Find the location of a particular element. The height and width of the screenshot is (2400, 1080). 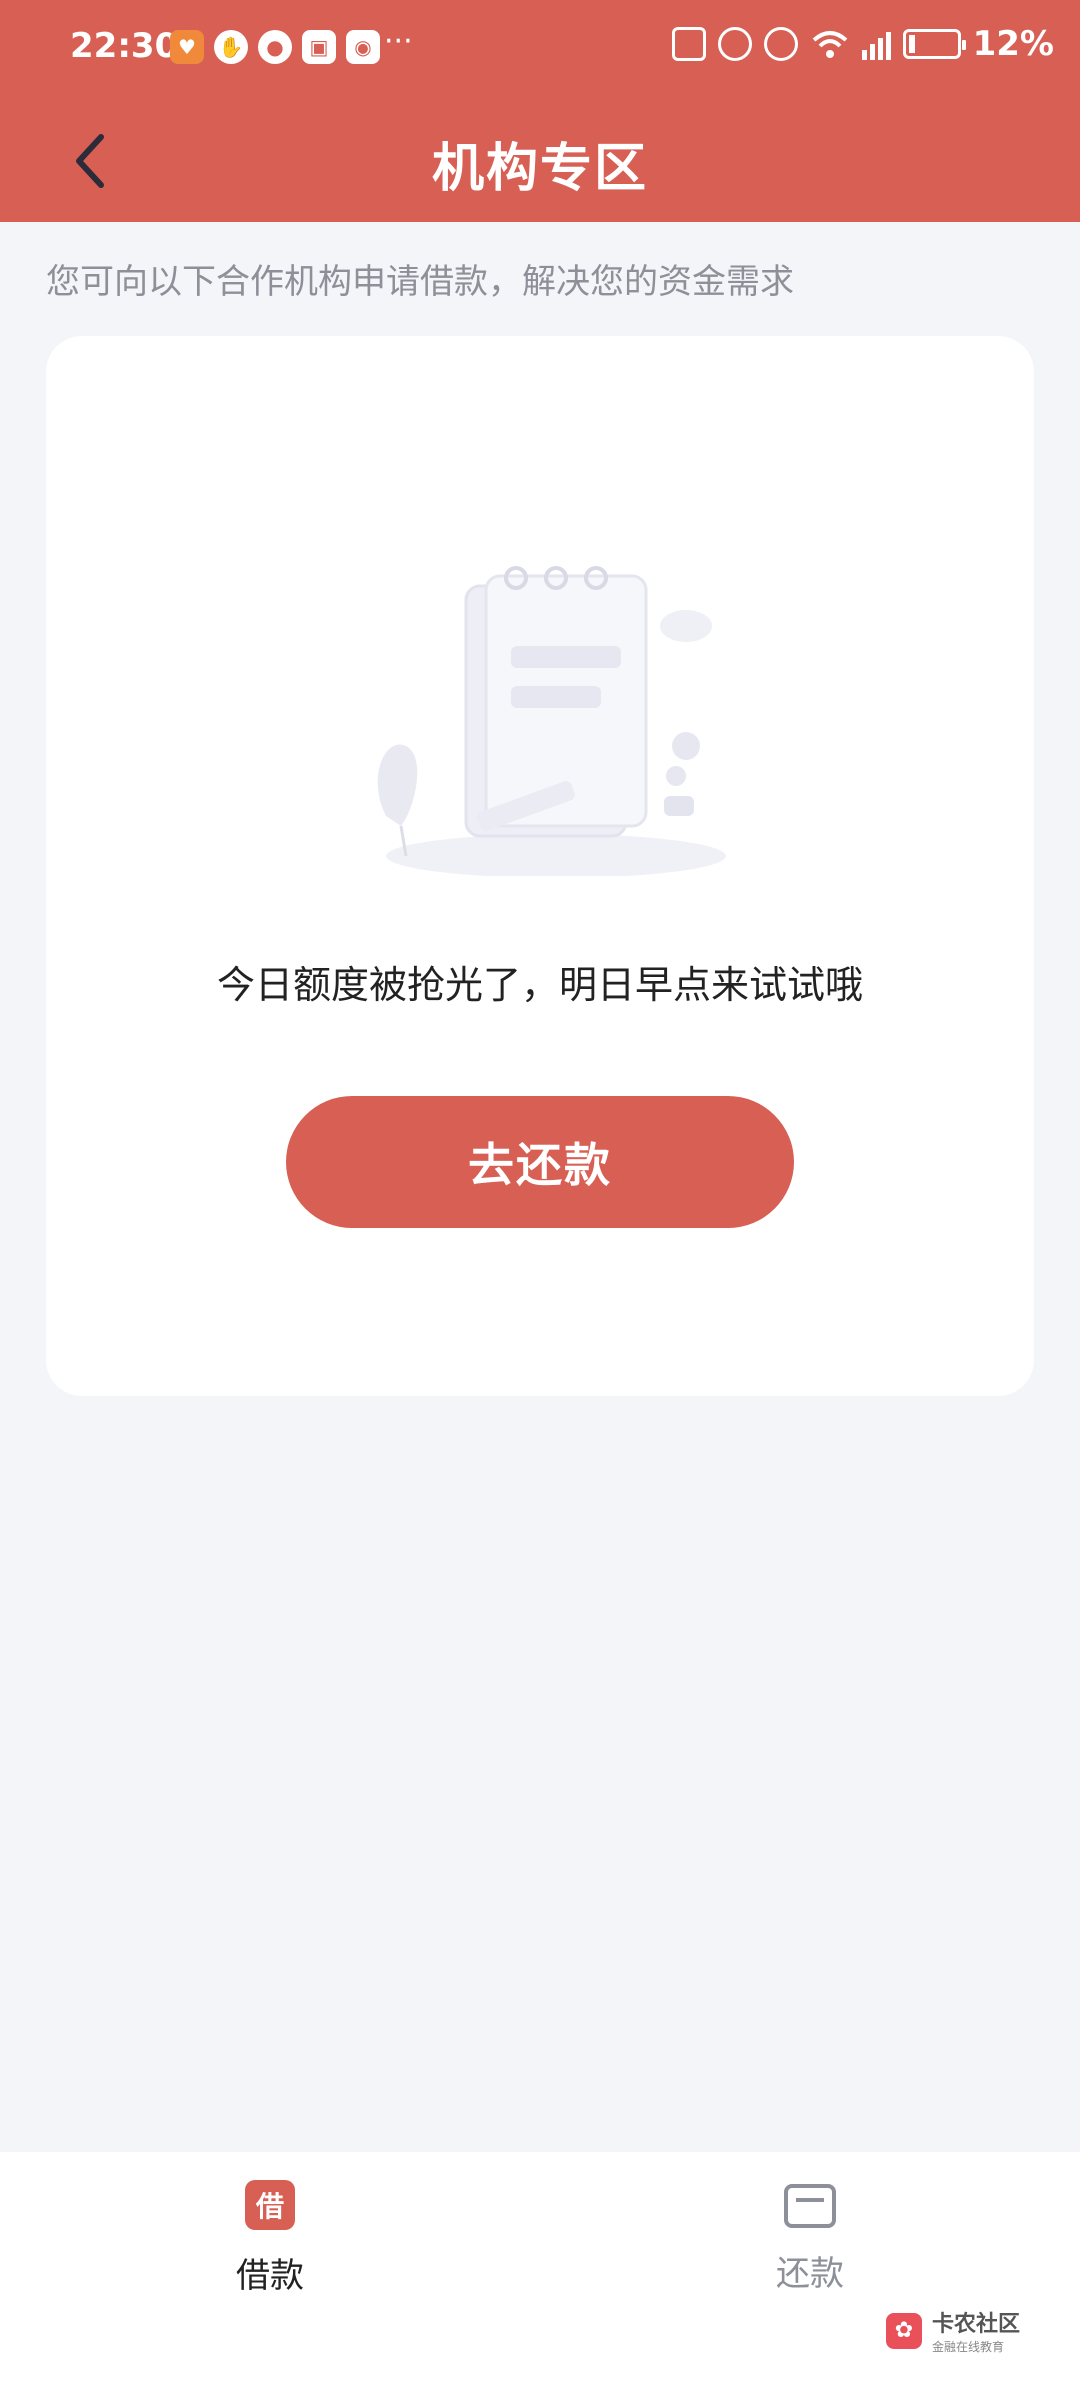

nav-item-repay: 还款 is located at coordinates (810, 2240).